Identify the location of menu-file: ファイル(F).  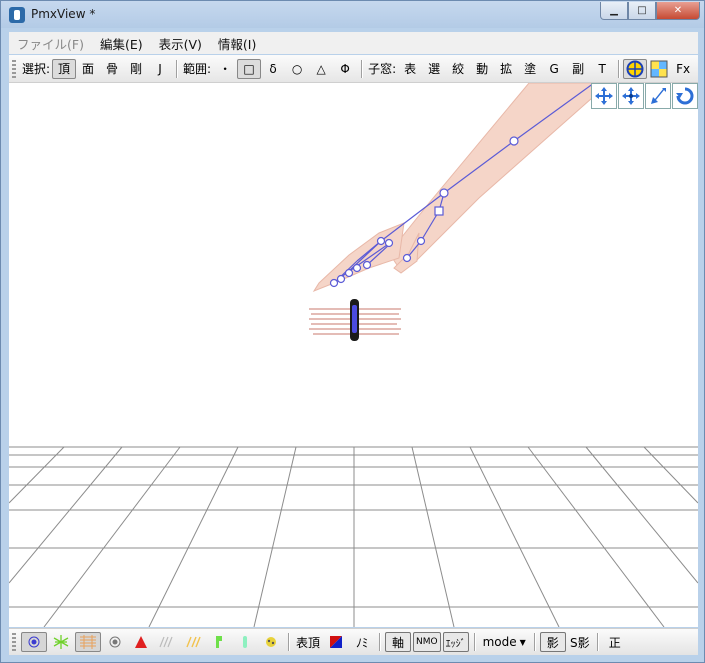
(50, 43).